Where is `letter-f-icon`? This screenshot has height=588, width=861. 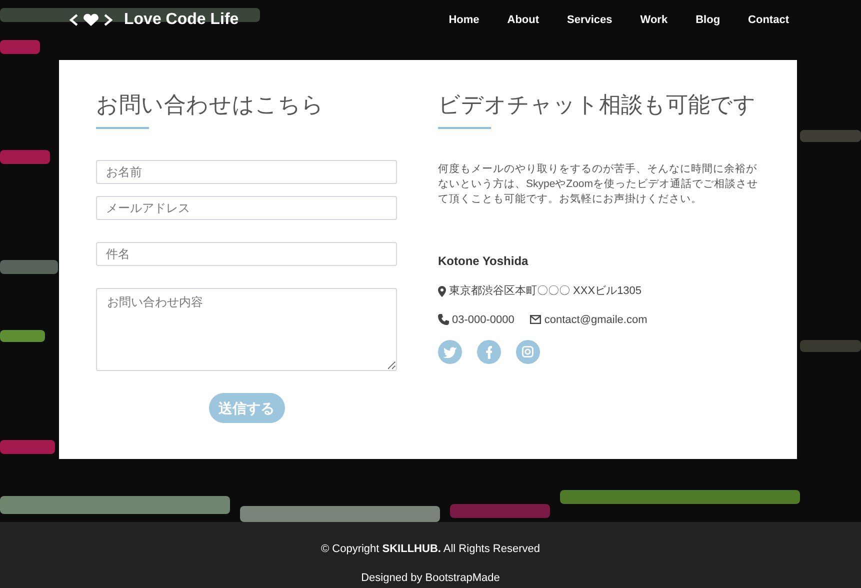
letter-f-icon is located at coordinates (489, 352).